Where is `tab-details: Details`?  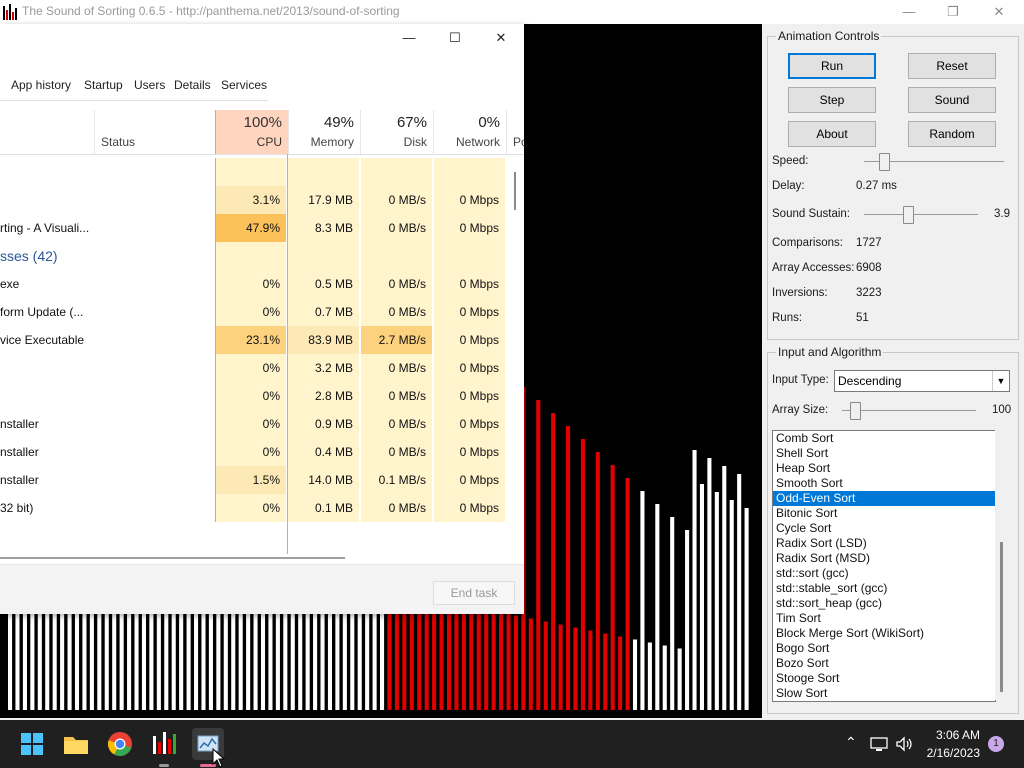
tab-details: Details is located at coordinates (192, 85).